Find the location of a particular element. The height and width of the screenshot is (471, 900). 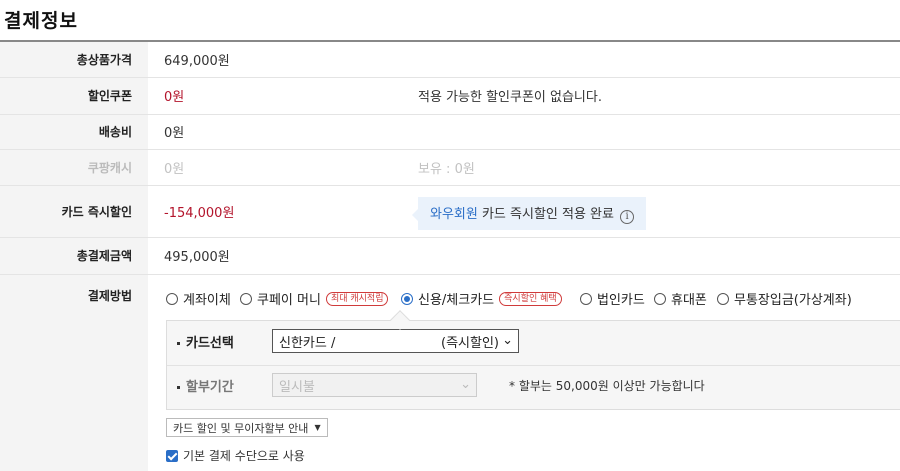

row-shipping: 배송비 0원 is located at coordinates (450, 132).